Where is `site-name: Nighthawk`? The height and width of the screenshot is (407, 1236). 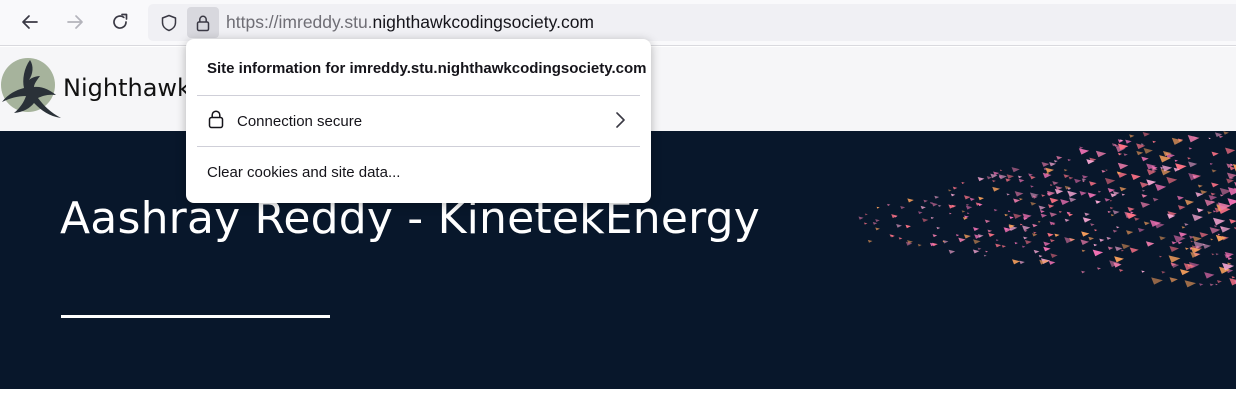
site-name: Nighthawk is located at coordinates (127, 88).